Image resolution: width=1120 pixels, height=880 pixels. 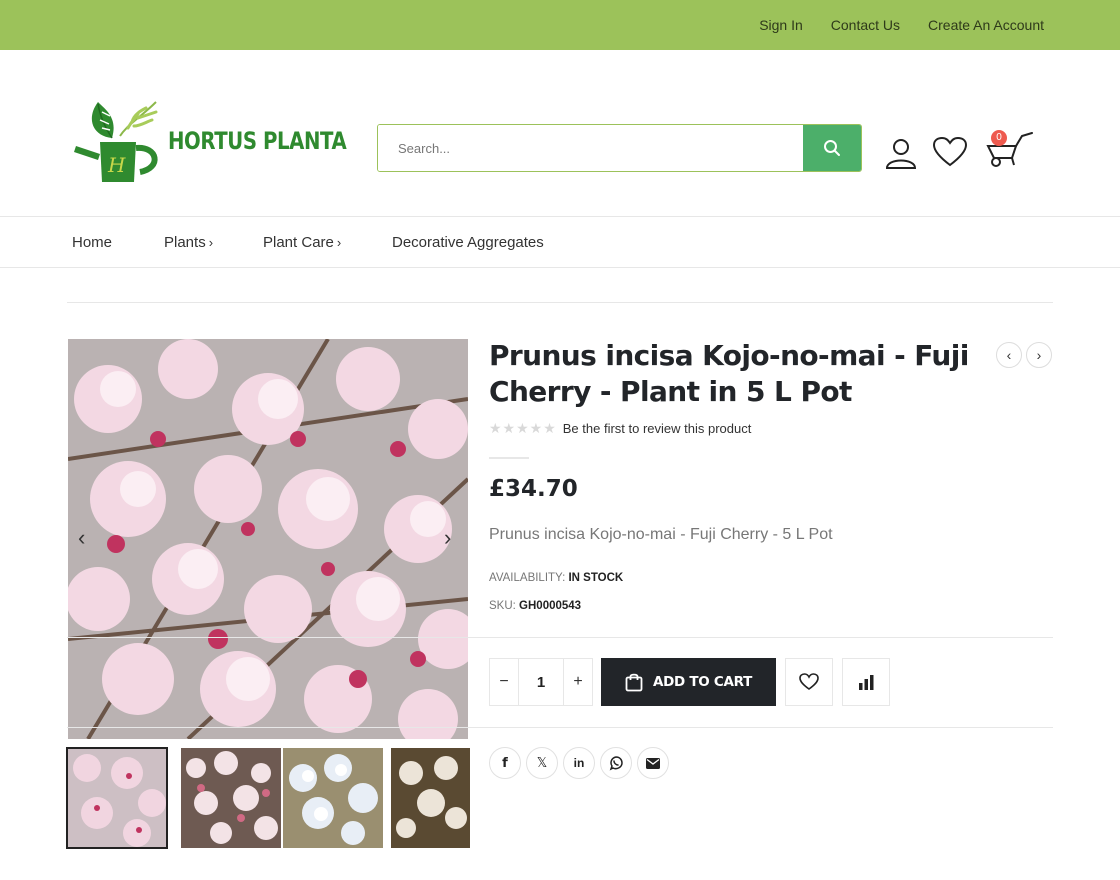 I want to click on gallery-prev-arrow: ‹, so click(x=81, y=538).